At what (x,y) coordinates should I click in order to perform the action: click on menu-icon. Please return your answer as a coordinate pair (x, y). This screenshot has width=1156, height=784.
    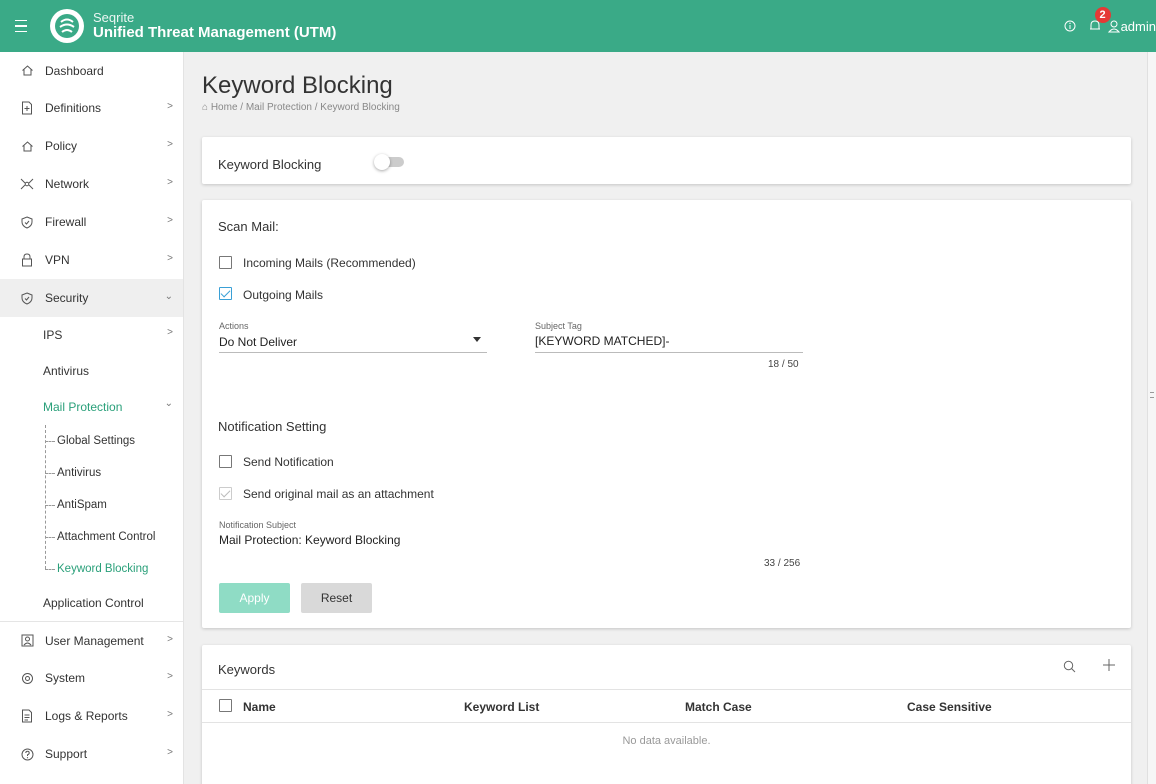
    Looking at the image, I should click on (21, 26).